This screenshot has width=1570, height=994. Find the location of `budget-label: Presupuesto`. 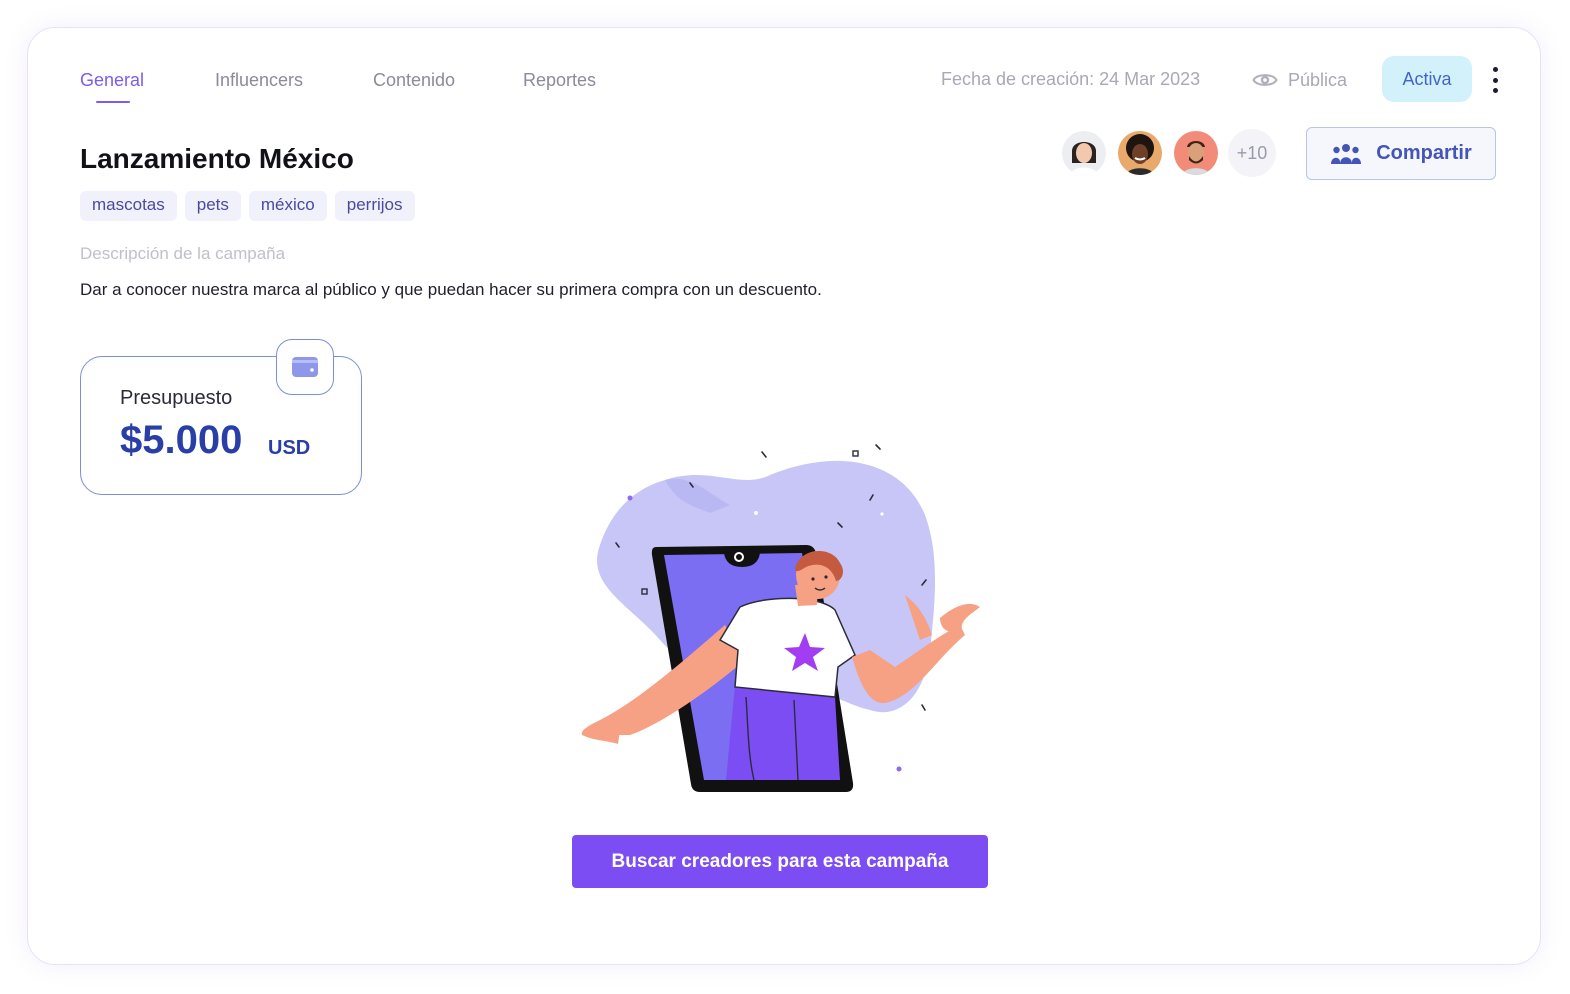

budget-label: Presupuesto is located at coordinates (176, 398).